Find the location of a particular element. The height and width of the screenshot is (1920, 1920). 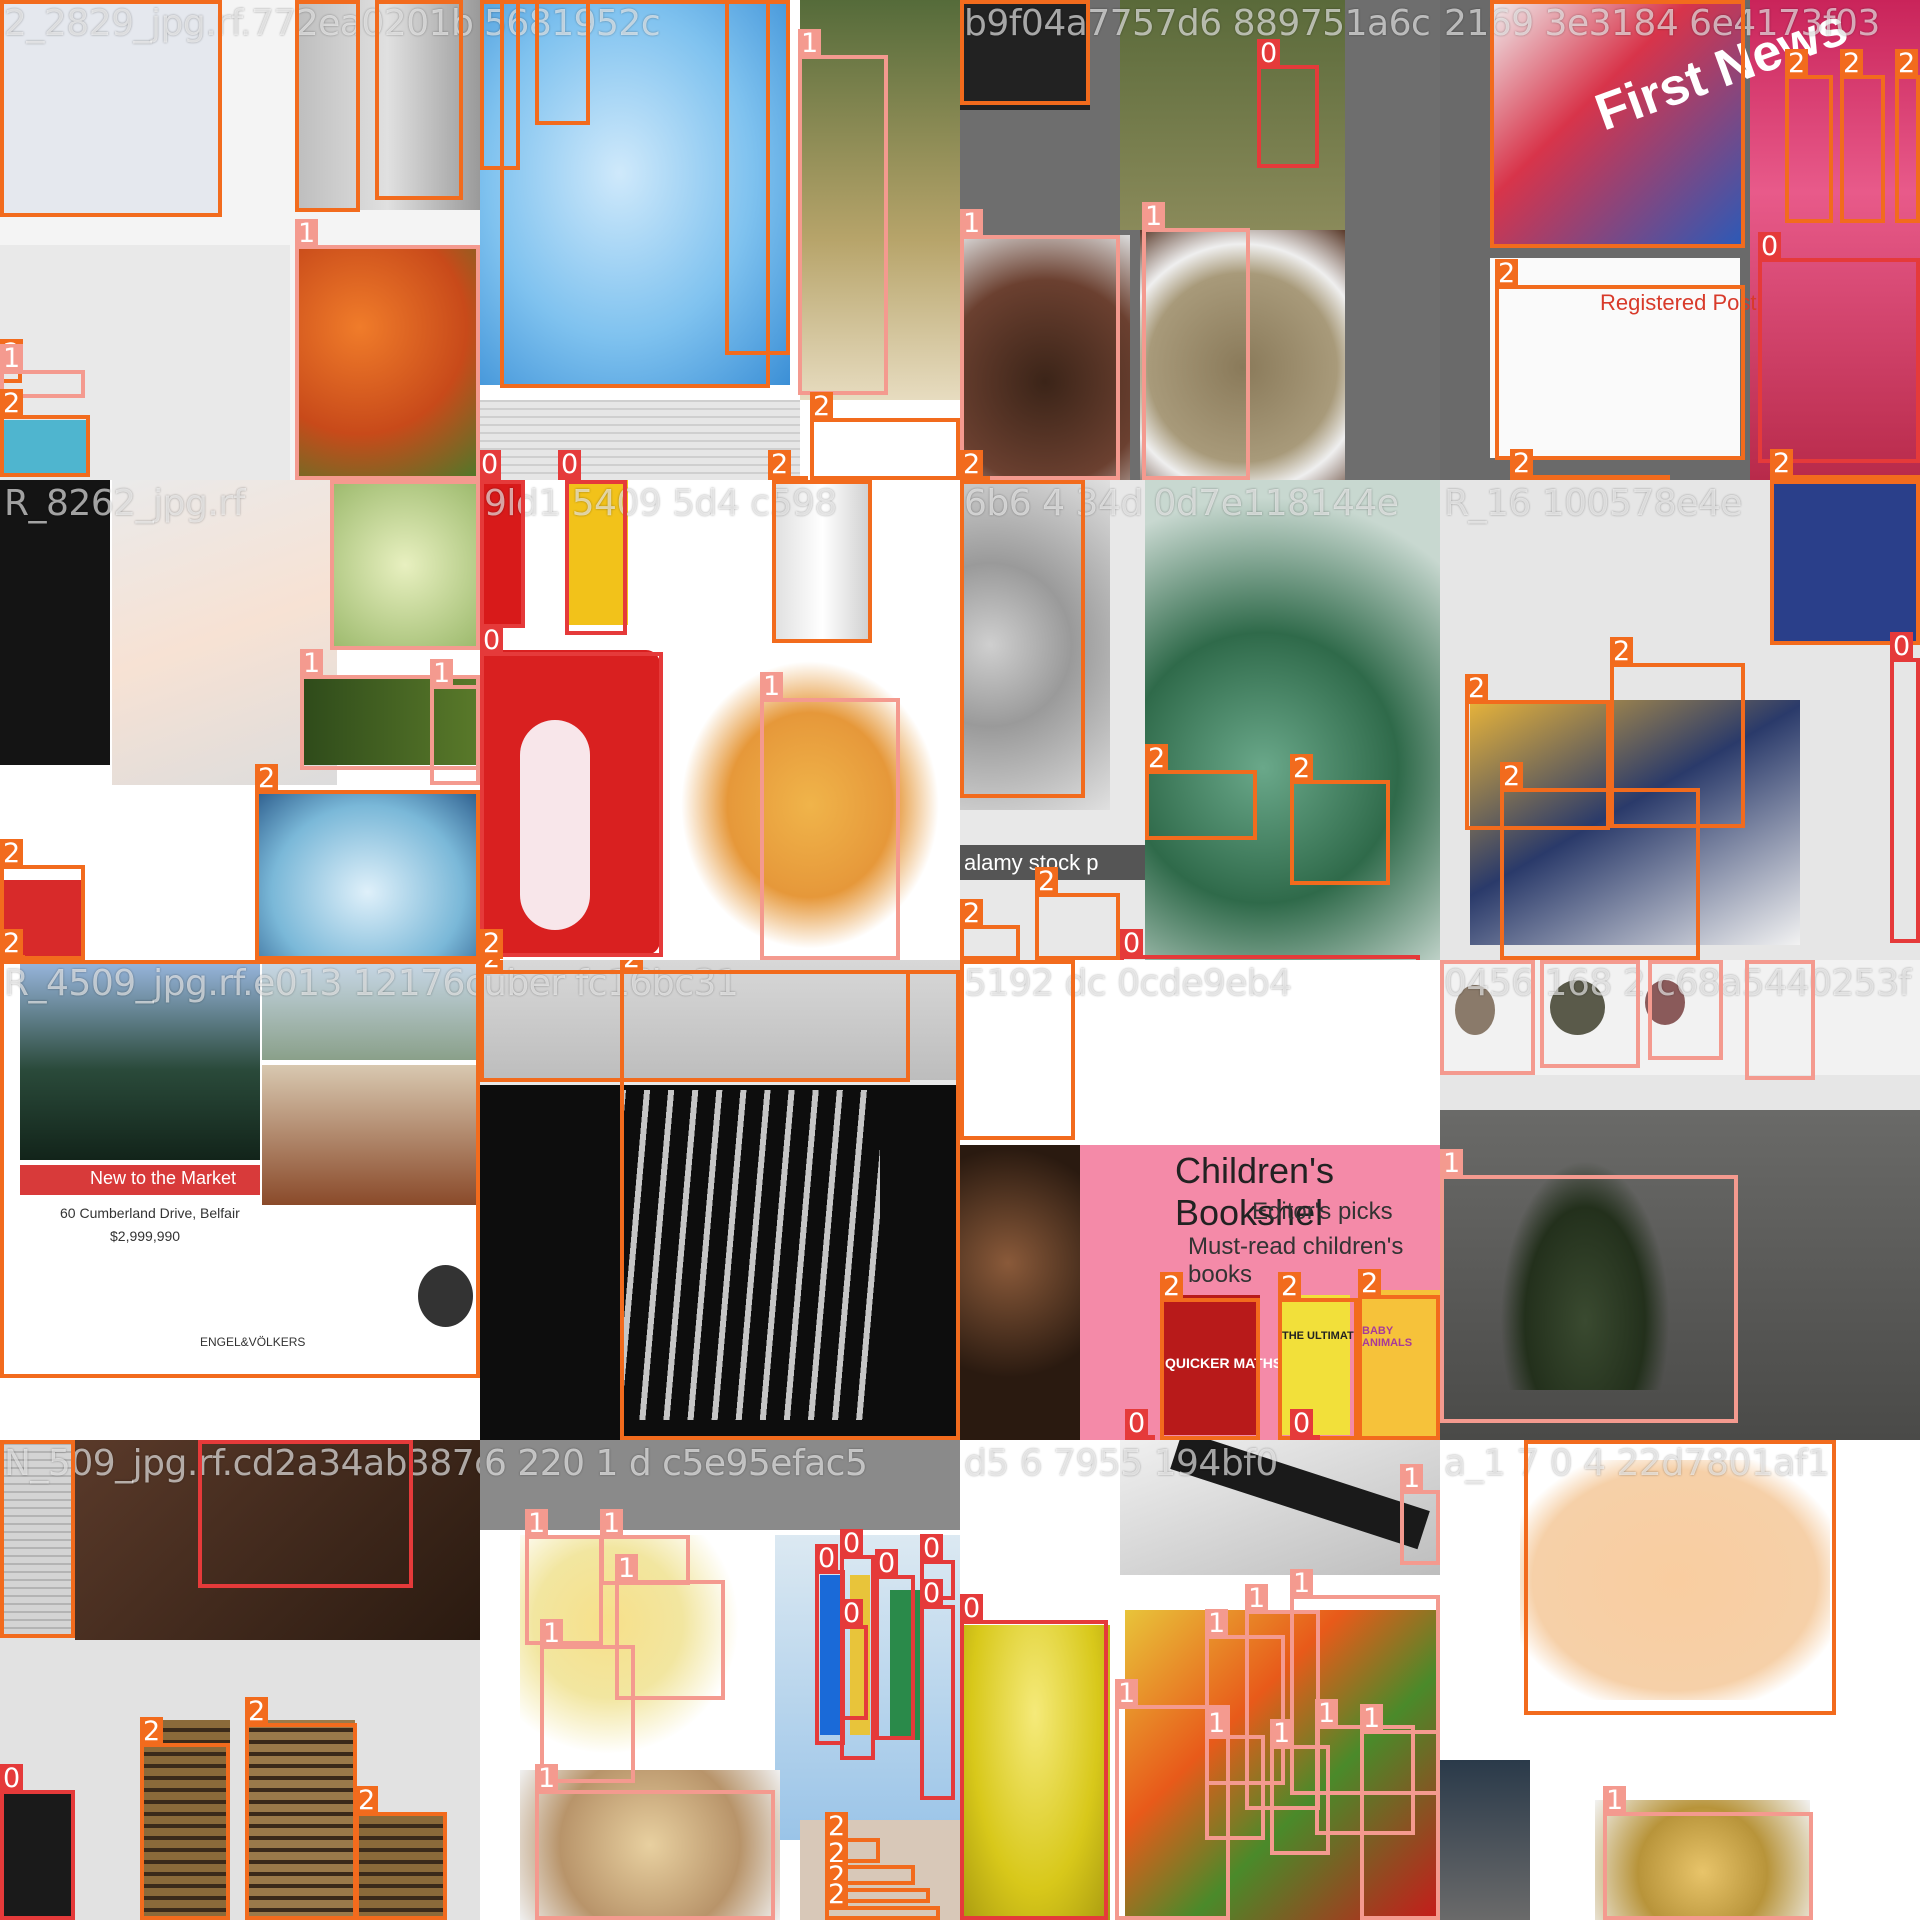

tile-t13: R_16 100578e4e 2 2 2 2 0 is located at coordinates (1680, 720).